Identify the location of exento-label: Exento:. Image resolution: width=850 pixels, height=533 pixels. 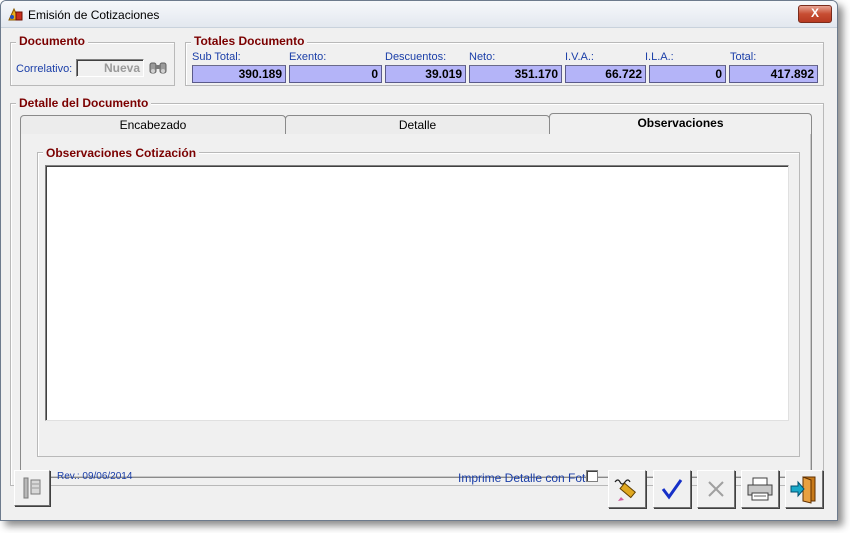
(308, 57).